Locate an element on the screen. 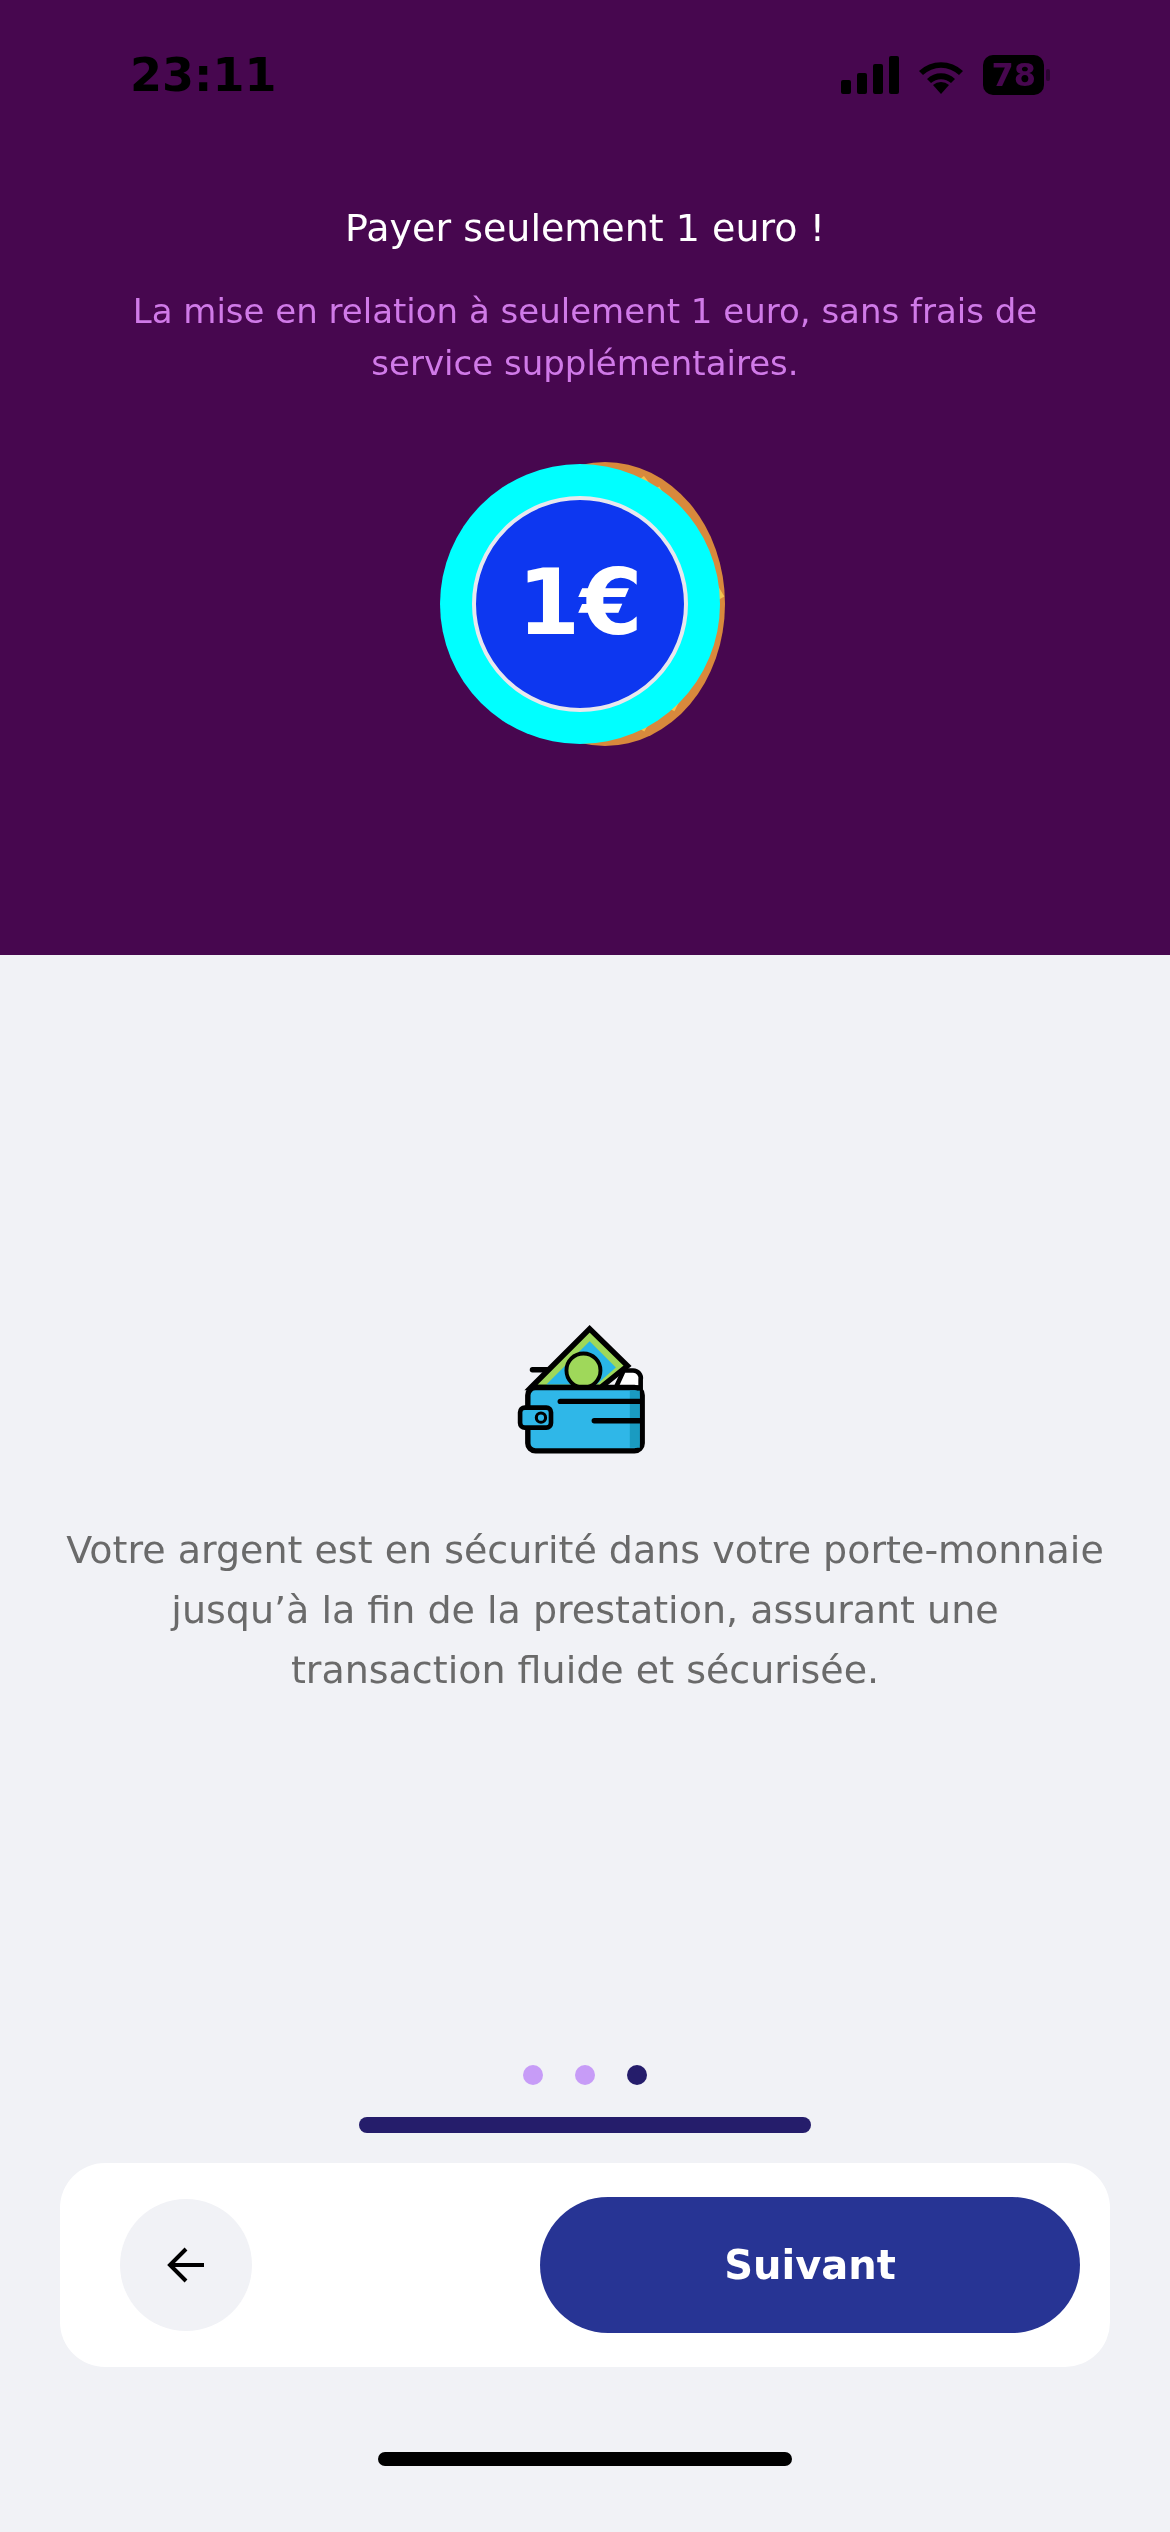 Image resolution: width=1170 pixels, height=2532 pixels. battery-level: 78 is located at coordinates (1013, 75).